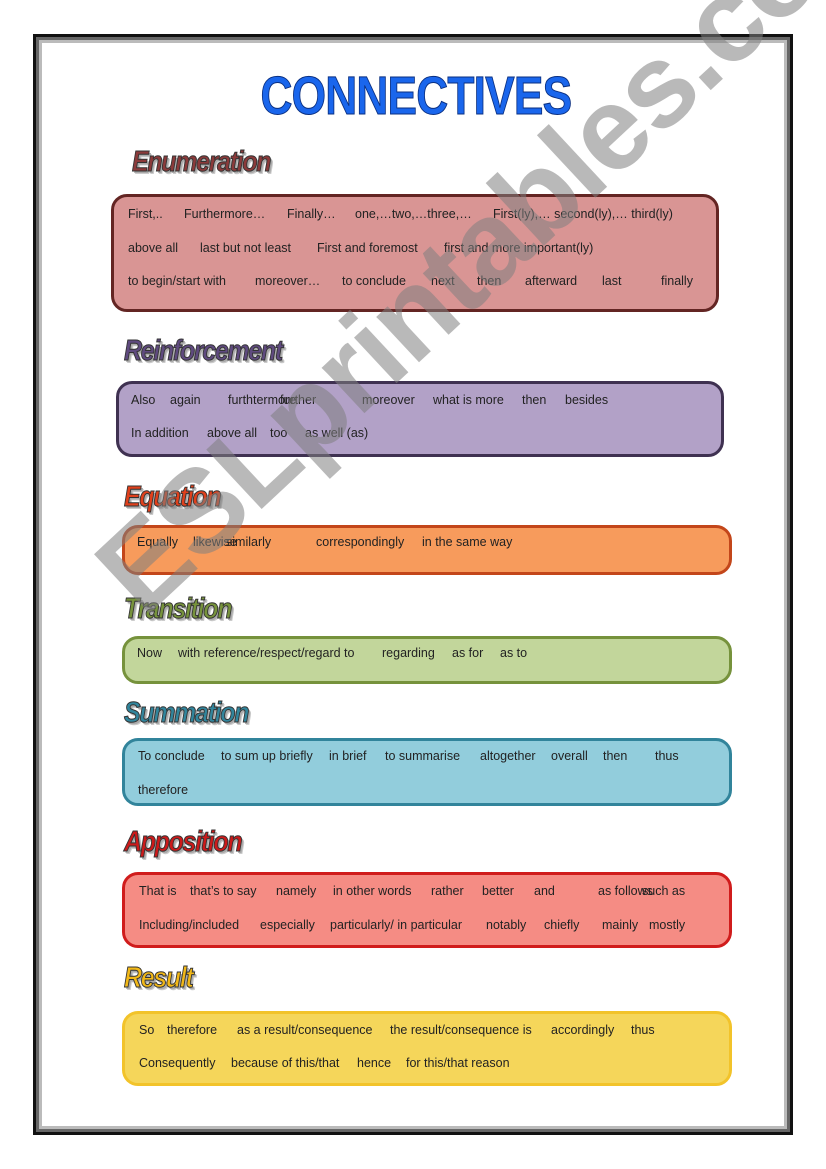  What do you see at coordinates (157, 542) in the screenshot?
I see `connective-word: Equally` at bounding box center [157, 542].